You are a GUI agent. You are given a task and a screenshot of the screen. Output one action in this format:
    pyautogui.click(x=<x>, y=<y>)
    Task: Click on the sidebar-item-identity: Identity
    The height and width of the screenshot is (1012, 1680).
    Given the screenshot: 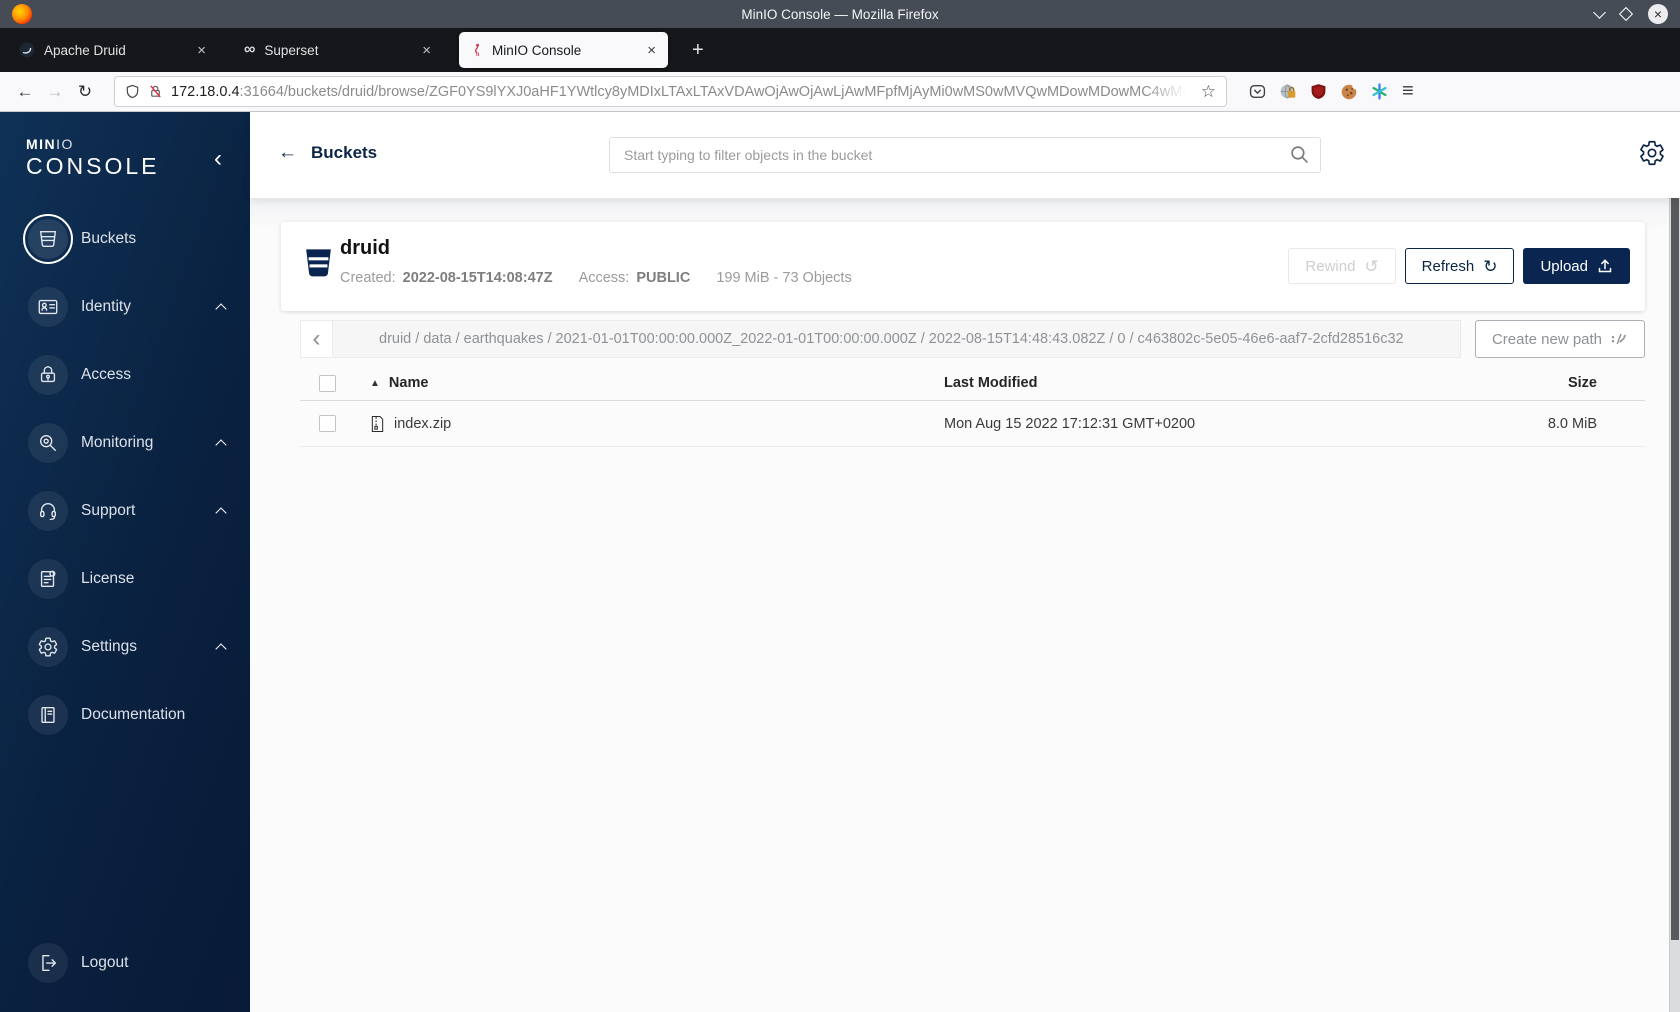 What is the action you would take?
    pyautogui.click(x=125, y=307)
    